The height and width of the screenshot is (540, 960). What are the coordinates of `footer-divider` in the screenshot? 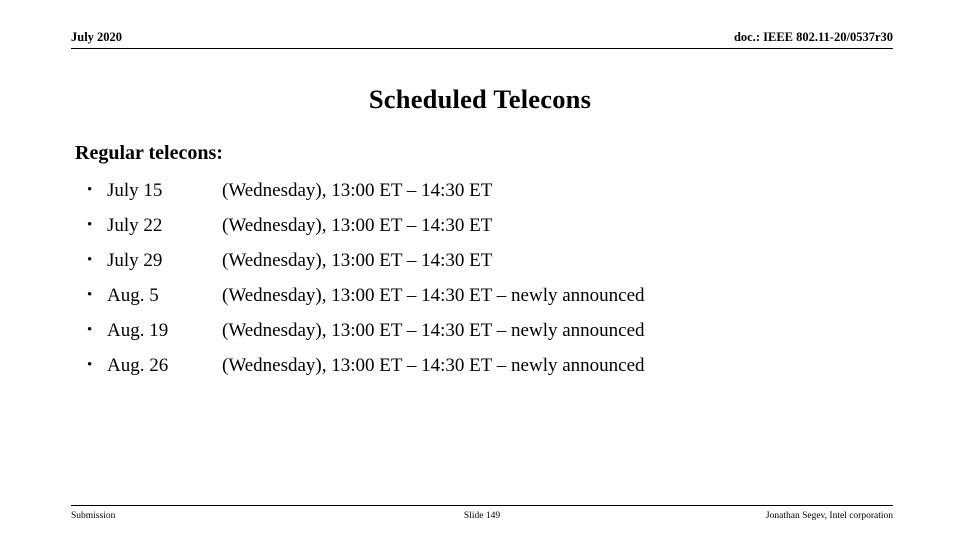 It's located at (482, 505).